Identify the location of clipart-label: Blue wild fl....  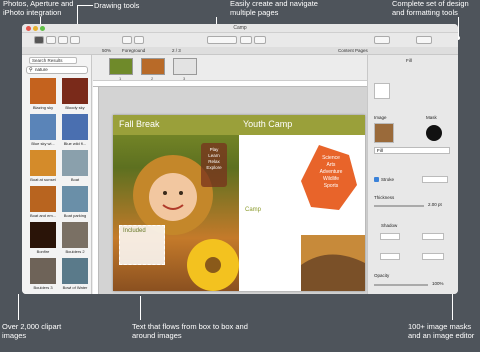
(75, 143).